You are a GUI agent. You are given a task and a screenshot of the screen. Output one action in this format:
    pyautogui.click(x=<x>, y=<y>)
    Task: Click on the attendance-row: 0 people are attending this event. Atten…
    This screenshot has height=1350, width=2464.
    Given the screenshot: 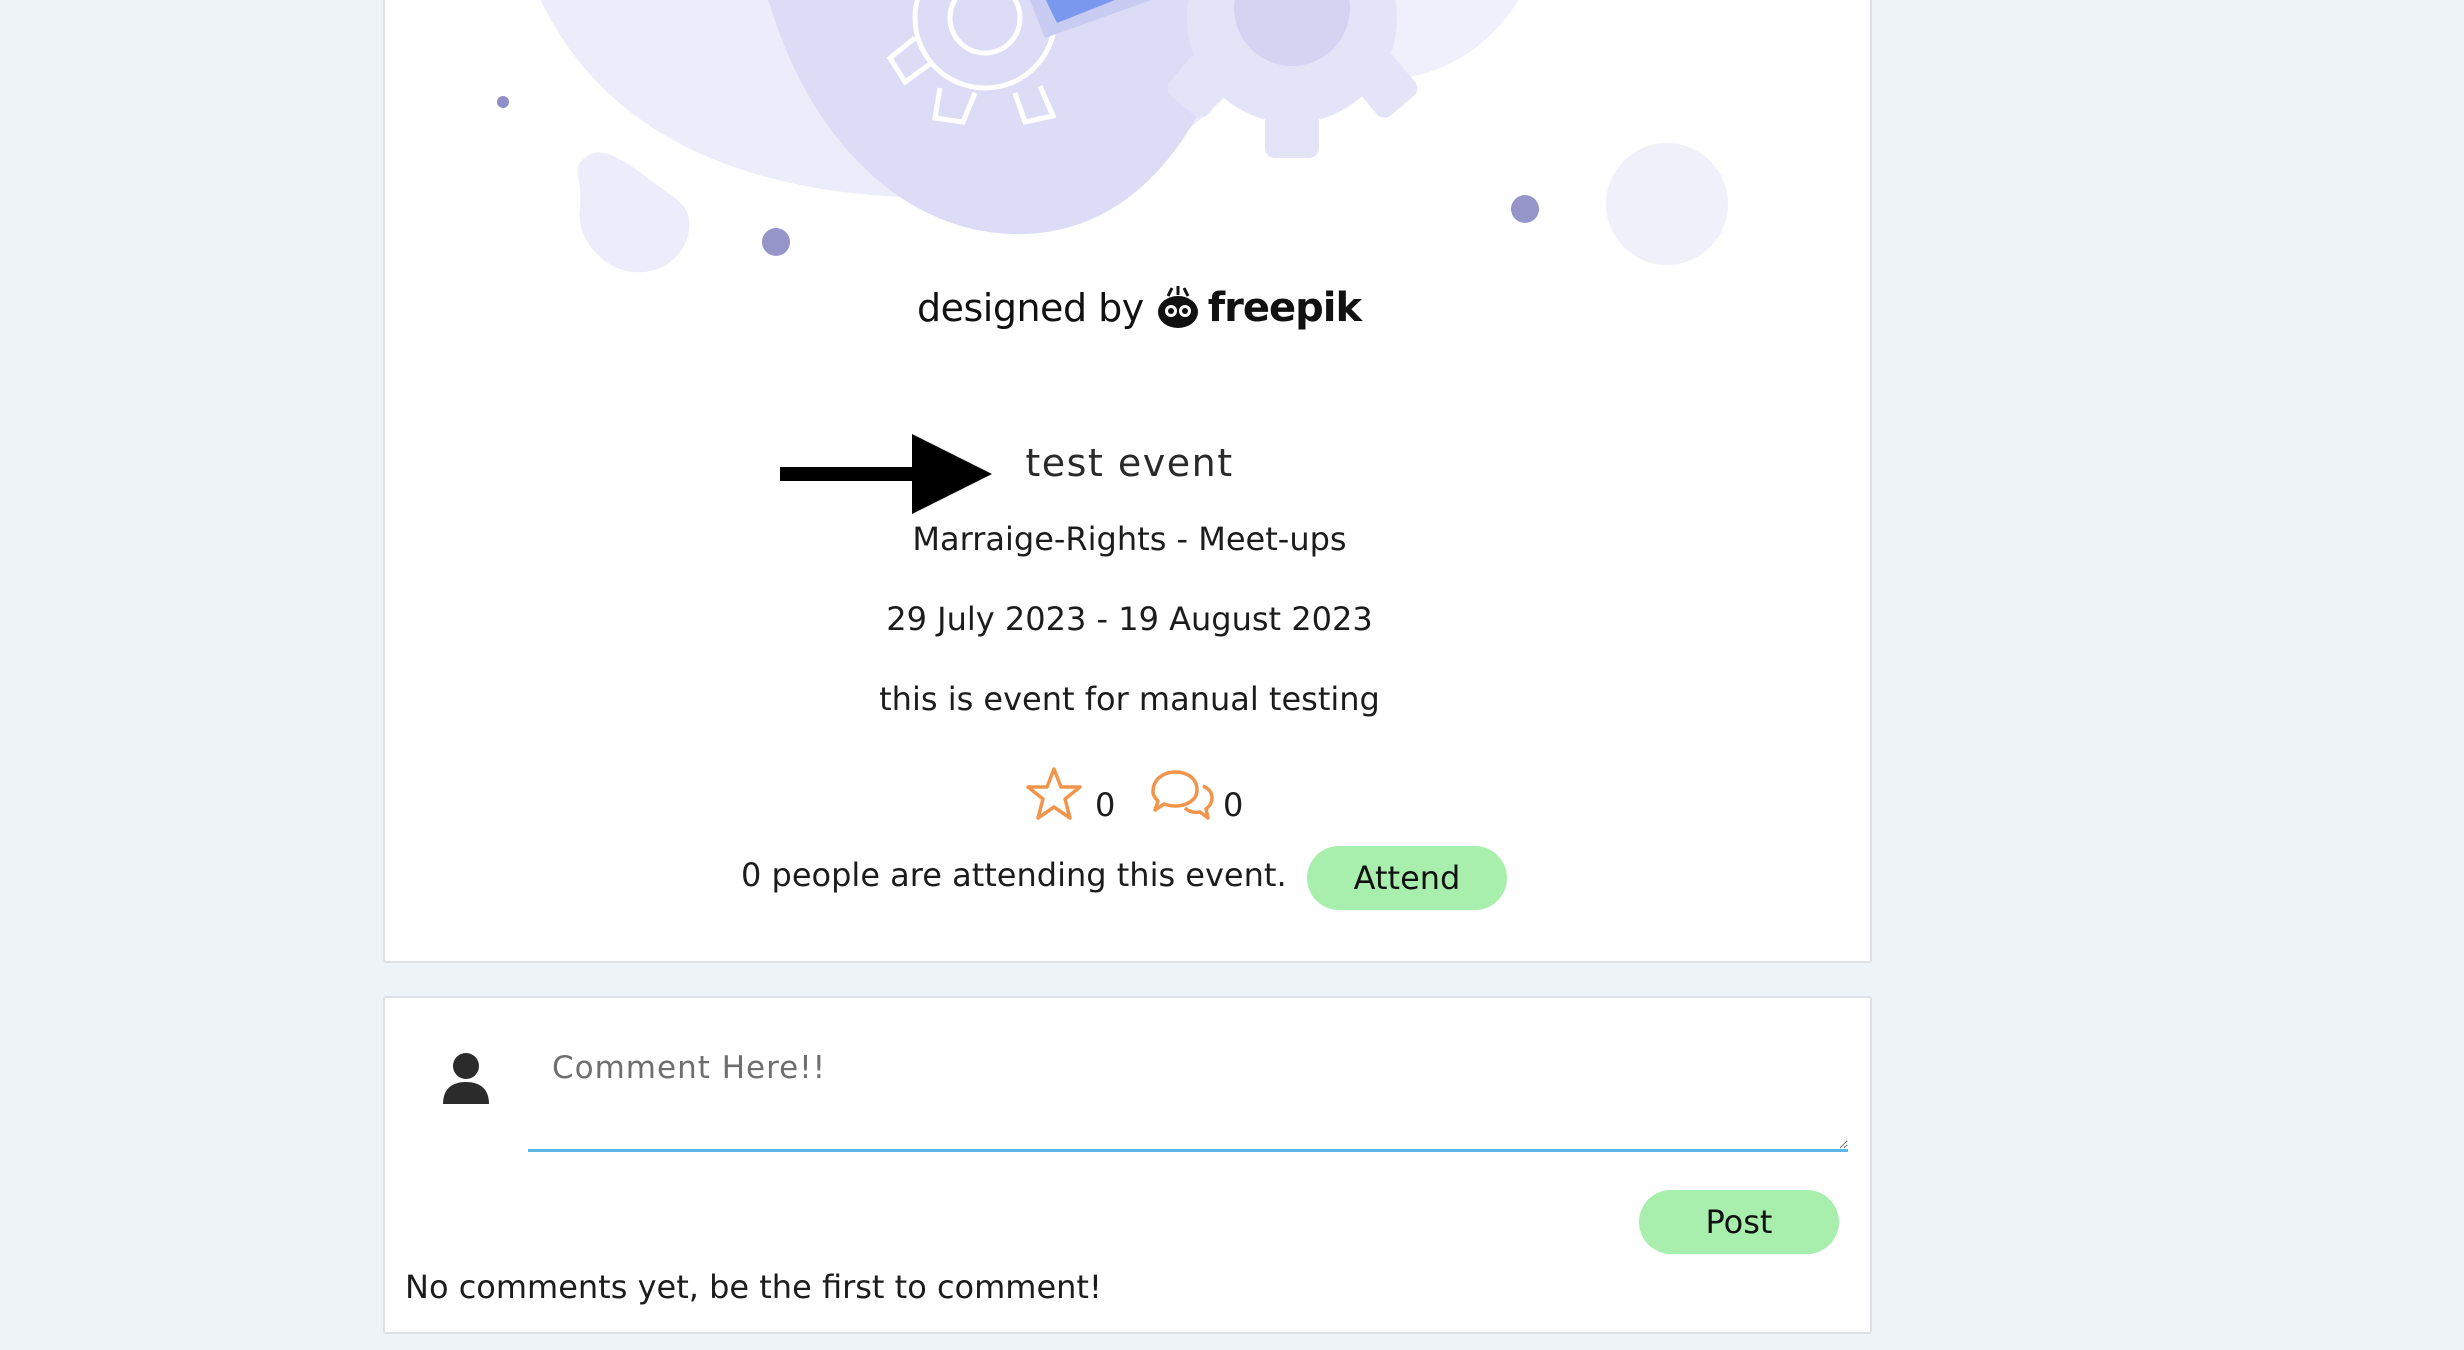 What is the action you would take?
    pyautogui.click(x=1129, y=878)
    